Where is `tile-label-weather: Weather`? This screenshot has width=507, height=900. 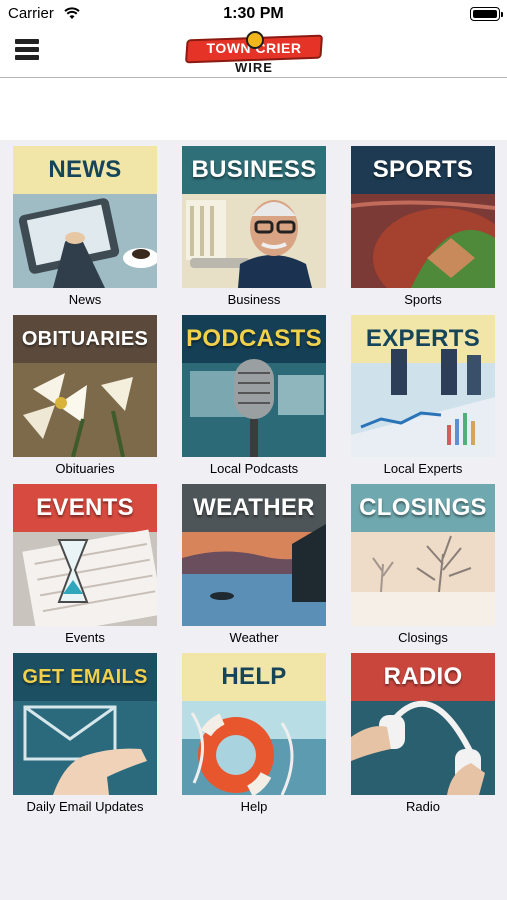
tile-label-weather: Weather is located at coordinates (254, 637).